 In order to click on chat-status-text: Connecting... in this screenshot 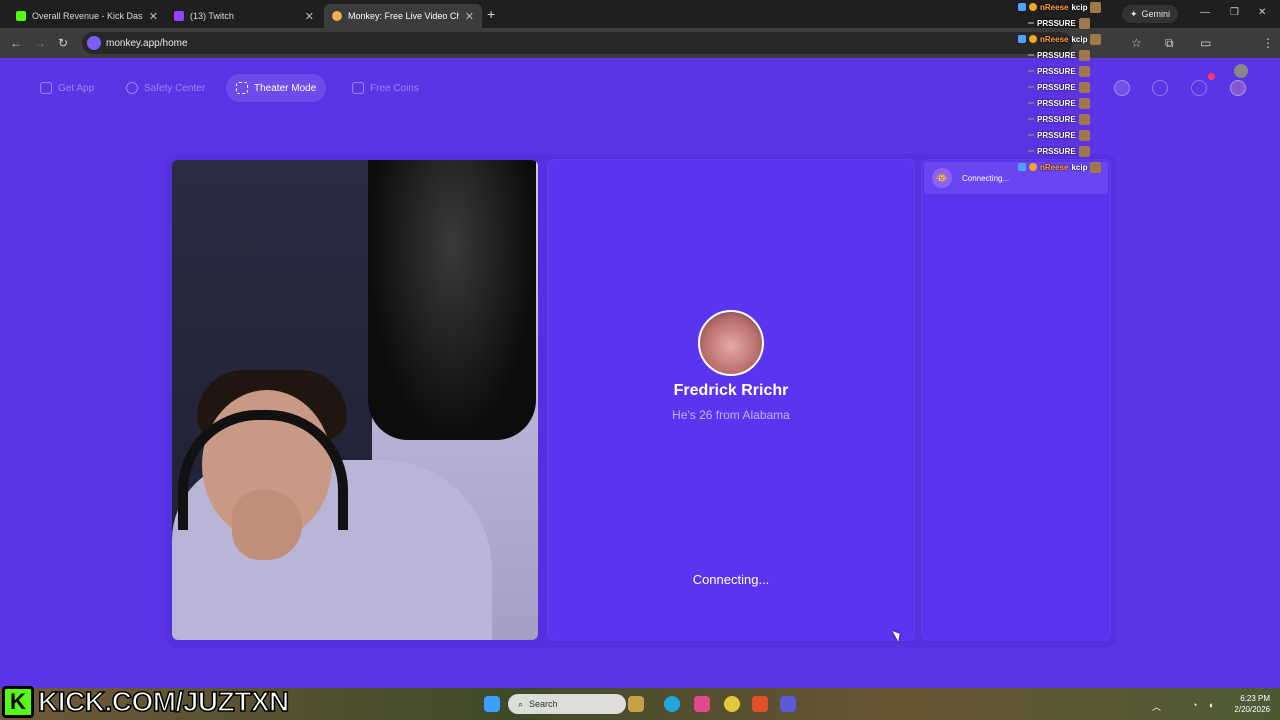, I will do `click(986, 178)`.